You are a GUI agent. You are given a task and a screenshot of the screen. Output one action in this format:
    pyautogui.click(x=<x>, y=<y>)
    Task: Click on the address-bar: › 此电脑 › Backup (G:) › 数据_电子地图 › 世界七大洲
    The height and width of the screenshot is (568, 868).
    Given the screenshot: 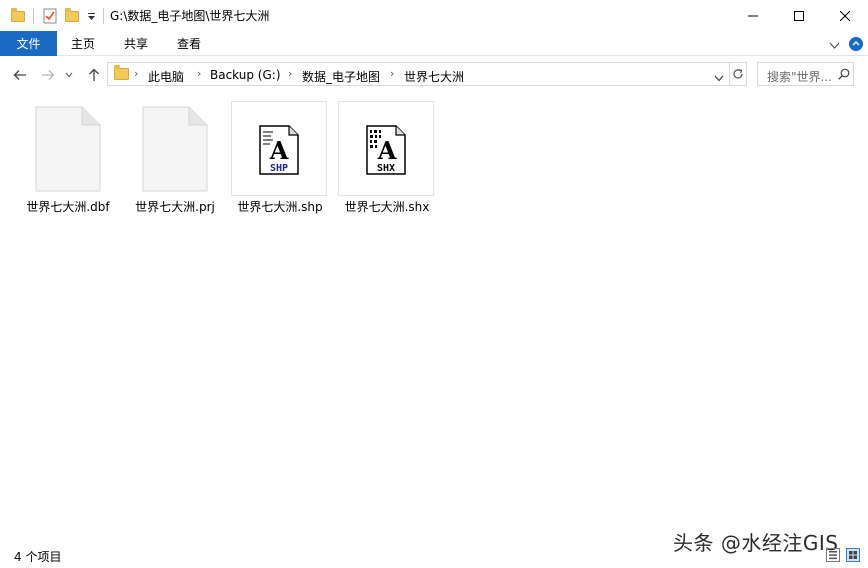 What is the action you would take?
    pyautogui.click(x=418, y=74)
    